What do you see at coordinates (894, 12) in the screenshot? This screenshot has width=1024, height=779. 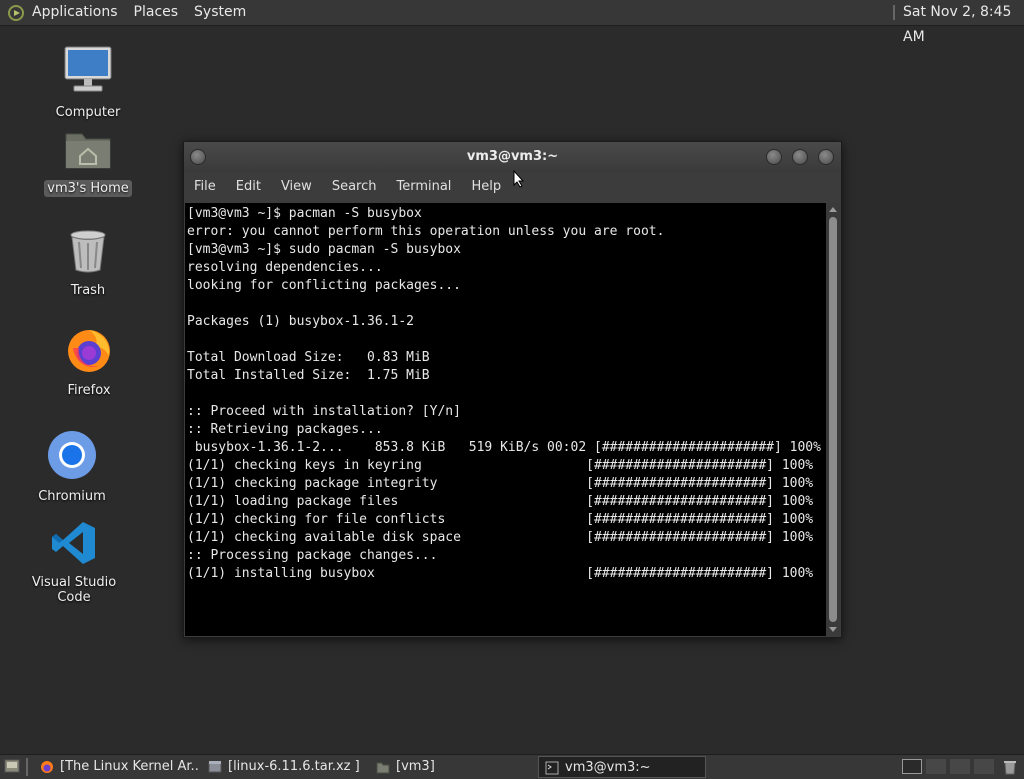 I see `panel-separator` at bounding box center [894, 12].